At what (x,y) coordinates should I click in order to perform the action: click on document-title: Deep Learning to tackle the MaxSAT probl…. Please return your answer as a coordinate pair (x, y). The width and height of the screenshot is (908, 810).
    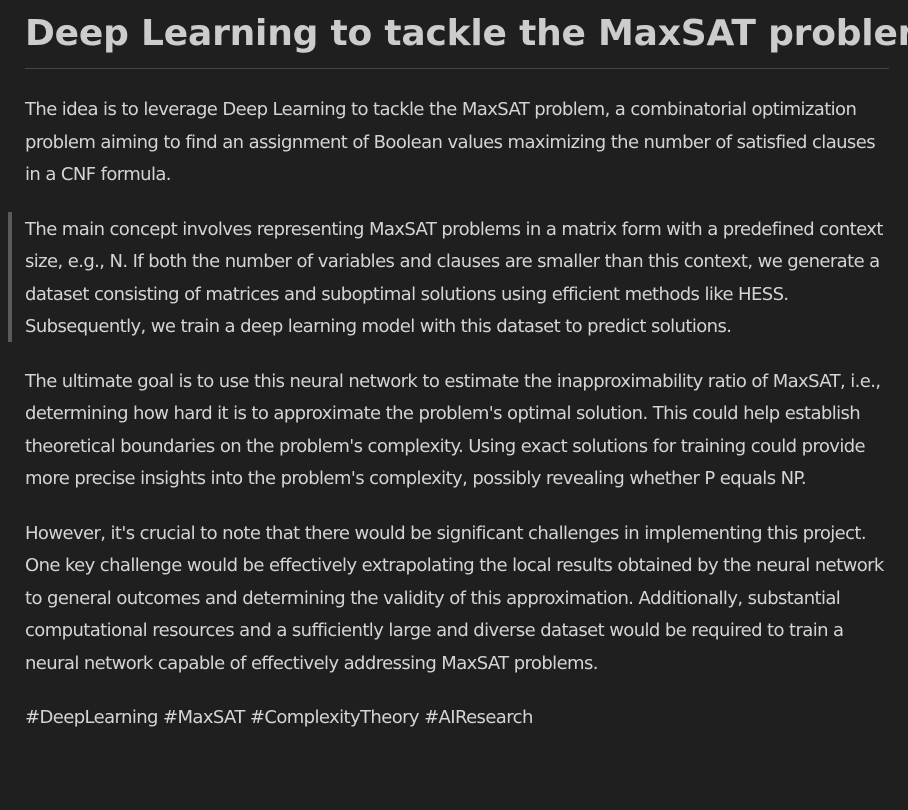
    Looking at the image, I should click on (466, 33).